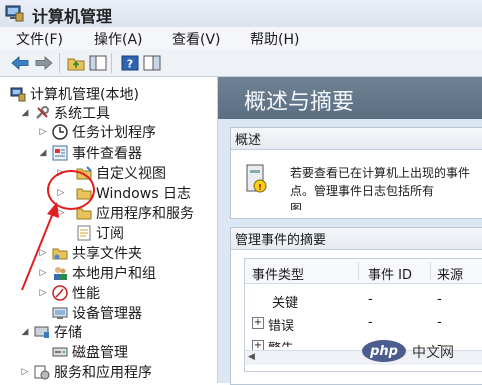 This screenshot has width=482, height=385. Describe the element at coordinates (384, 351) in the screenshot. I see `watermark-logo: php` at that location.